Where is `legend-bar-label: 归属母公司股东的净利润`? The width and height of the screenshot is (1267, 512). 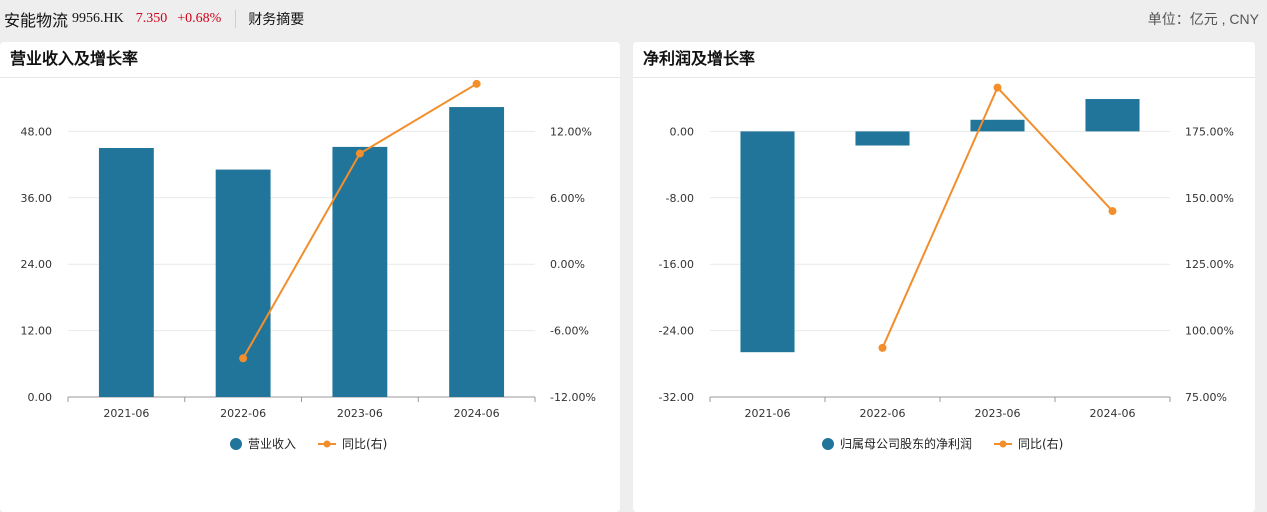 legend-bar-label: 归属母公司股东的净利润 is located at coordinates (906, 443).